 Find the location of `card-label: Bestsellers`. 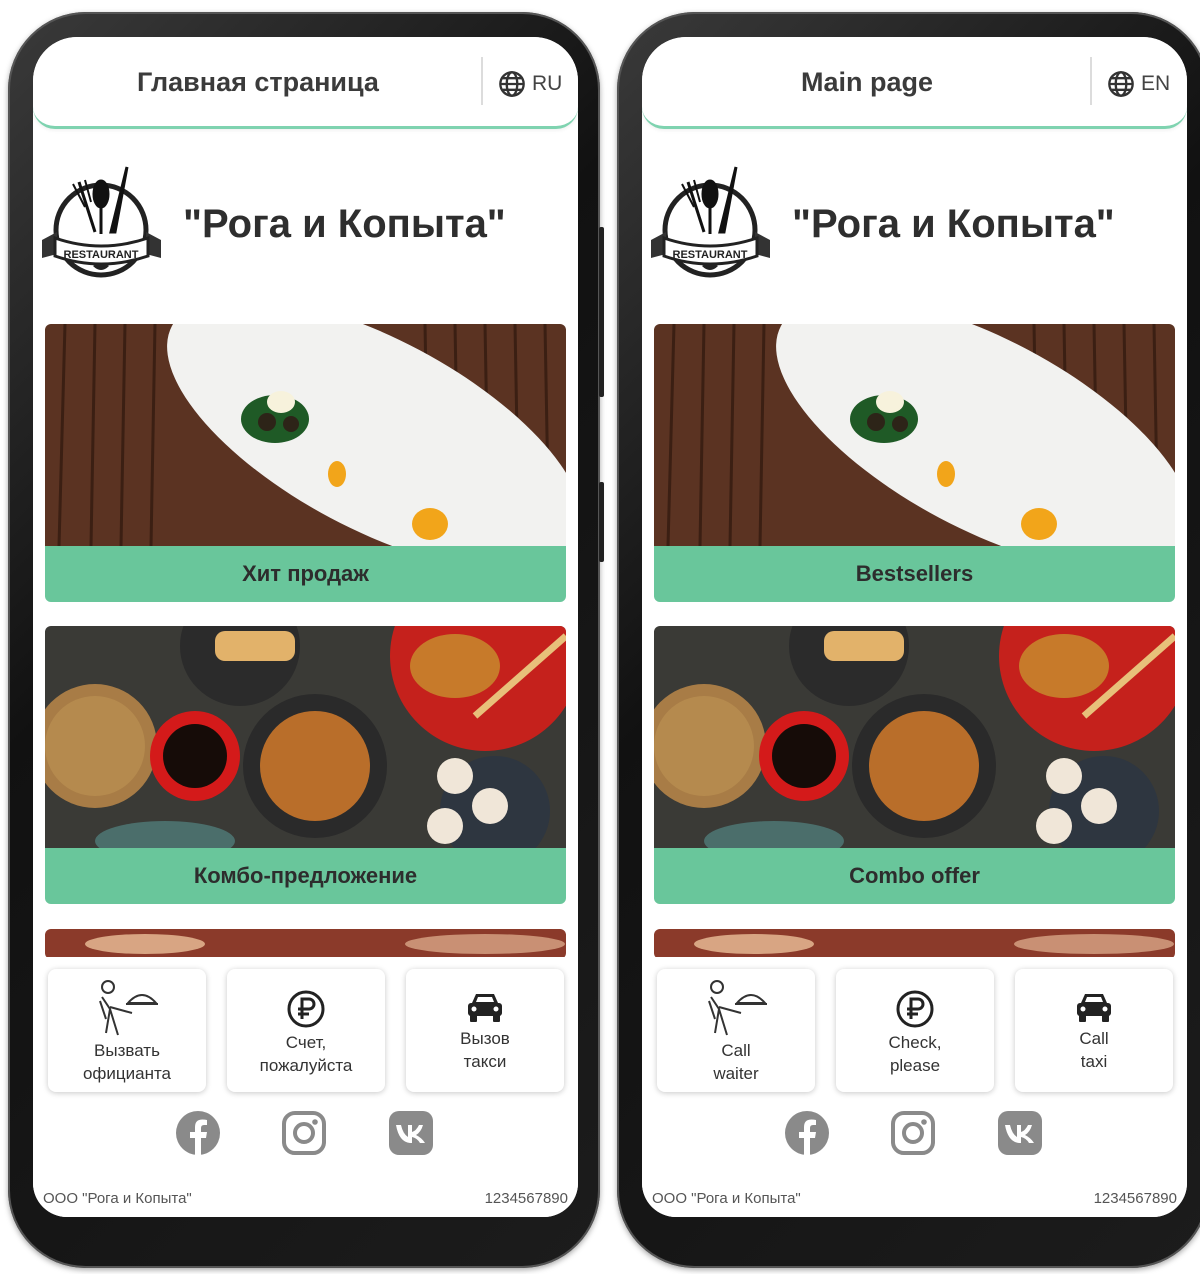

card-label: Bestsellers is located at coordinates (914, 574).